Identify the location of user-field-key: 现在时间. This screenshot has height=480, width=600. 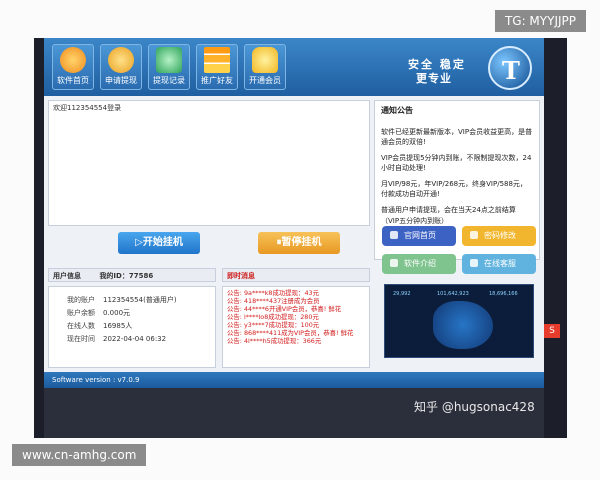
(81, 338).